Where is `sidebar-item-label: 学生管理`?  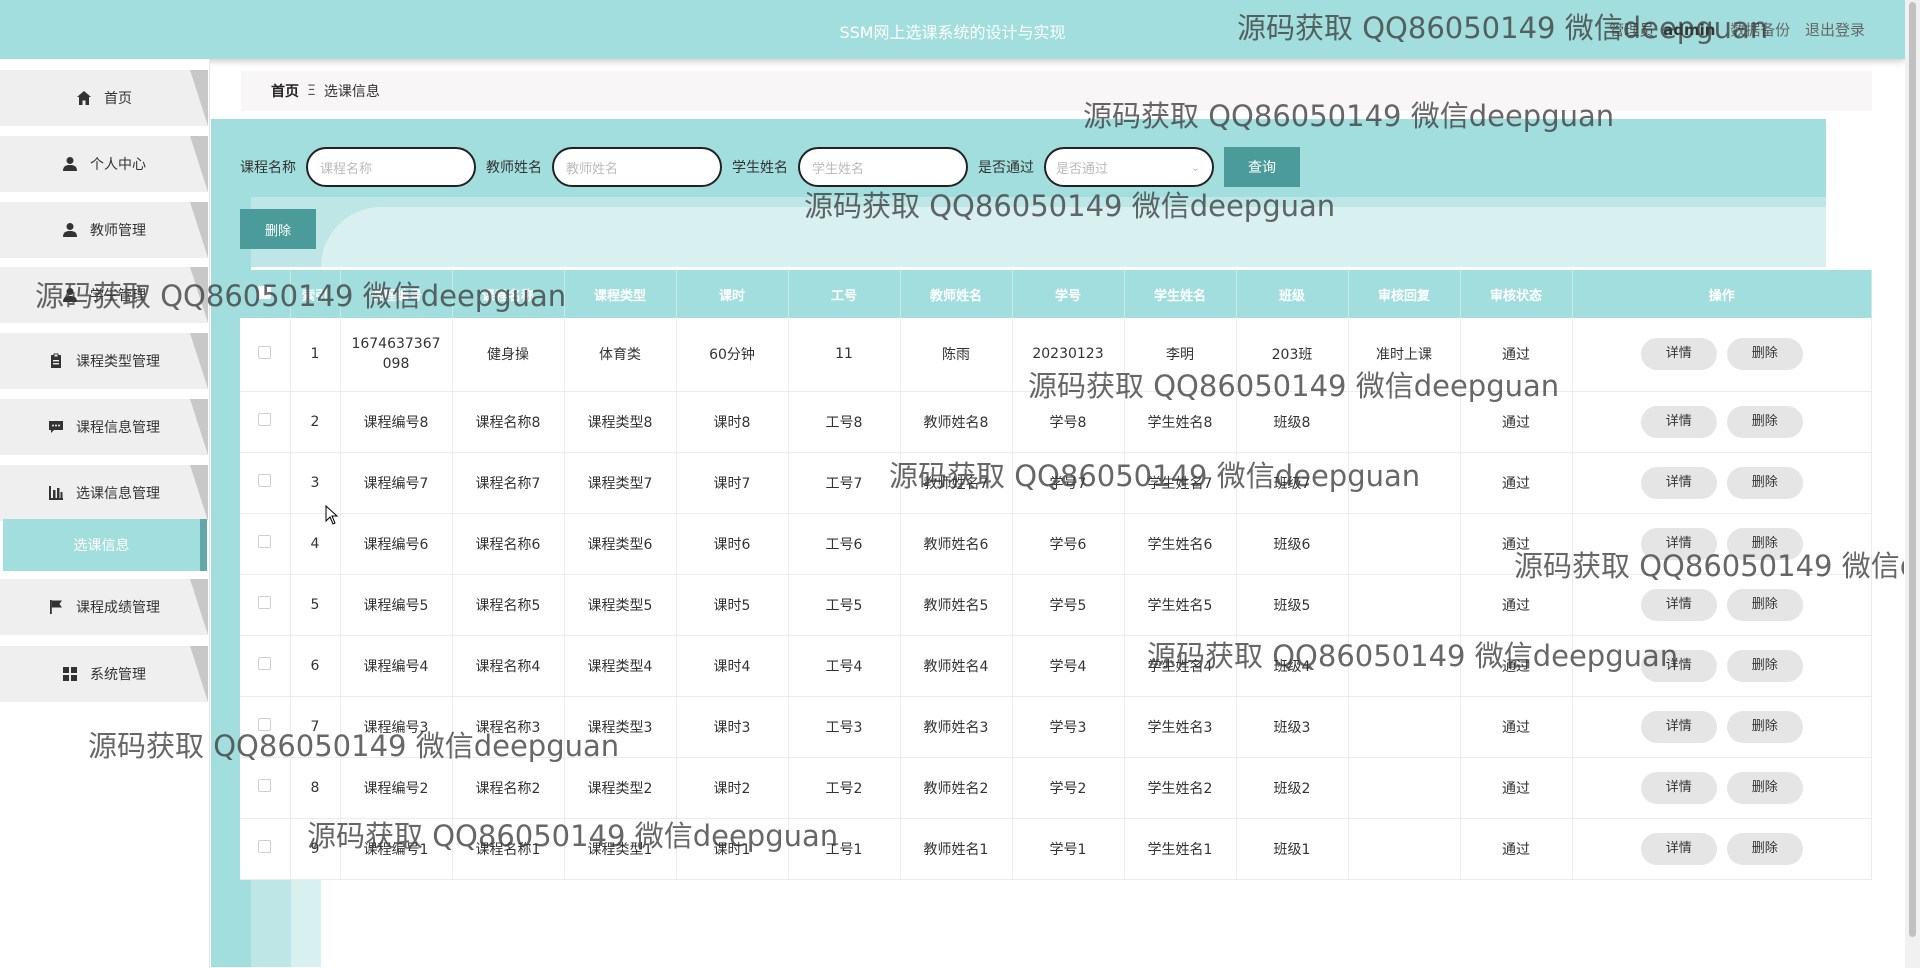
sidebar-item-label: 学生管理 is located at coordinates (118, 296).